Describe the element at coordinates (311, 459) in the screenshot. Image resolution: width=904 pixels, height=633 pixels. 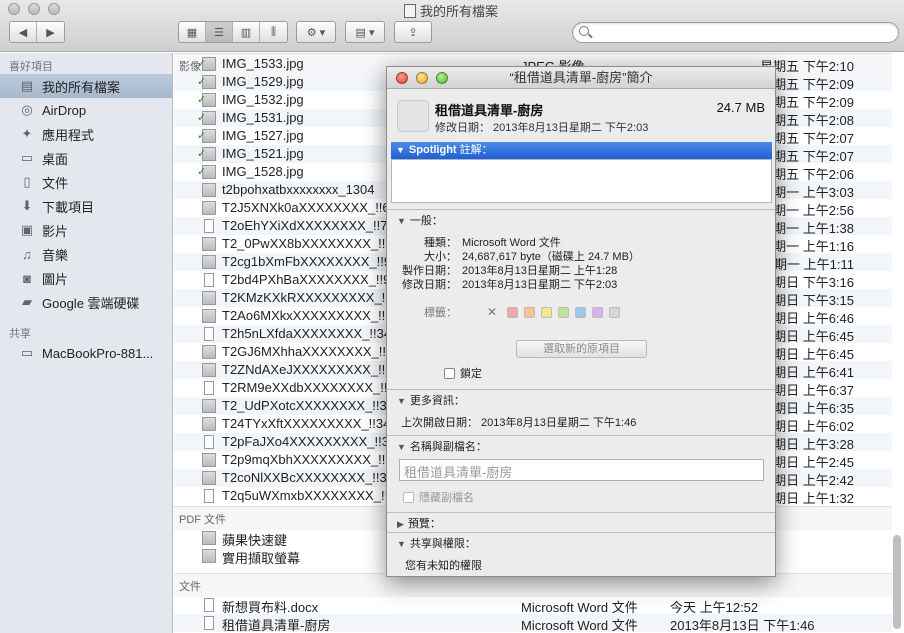
I see `file-name: T2p9mqXbhXXXXXXXXX_!!33` at that location.